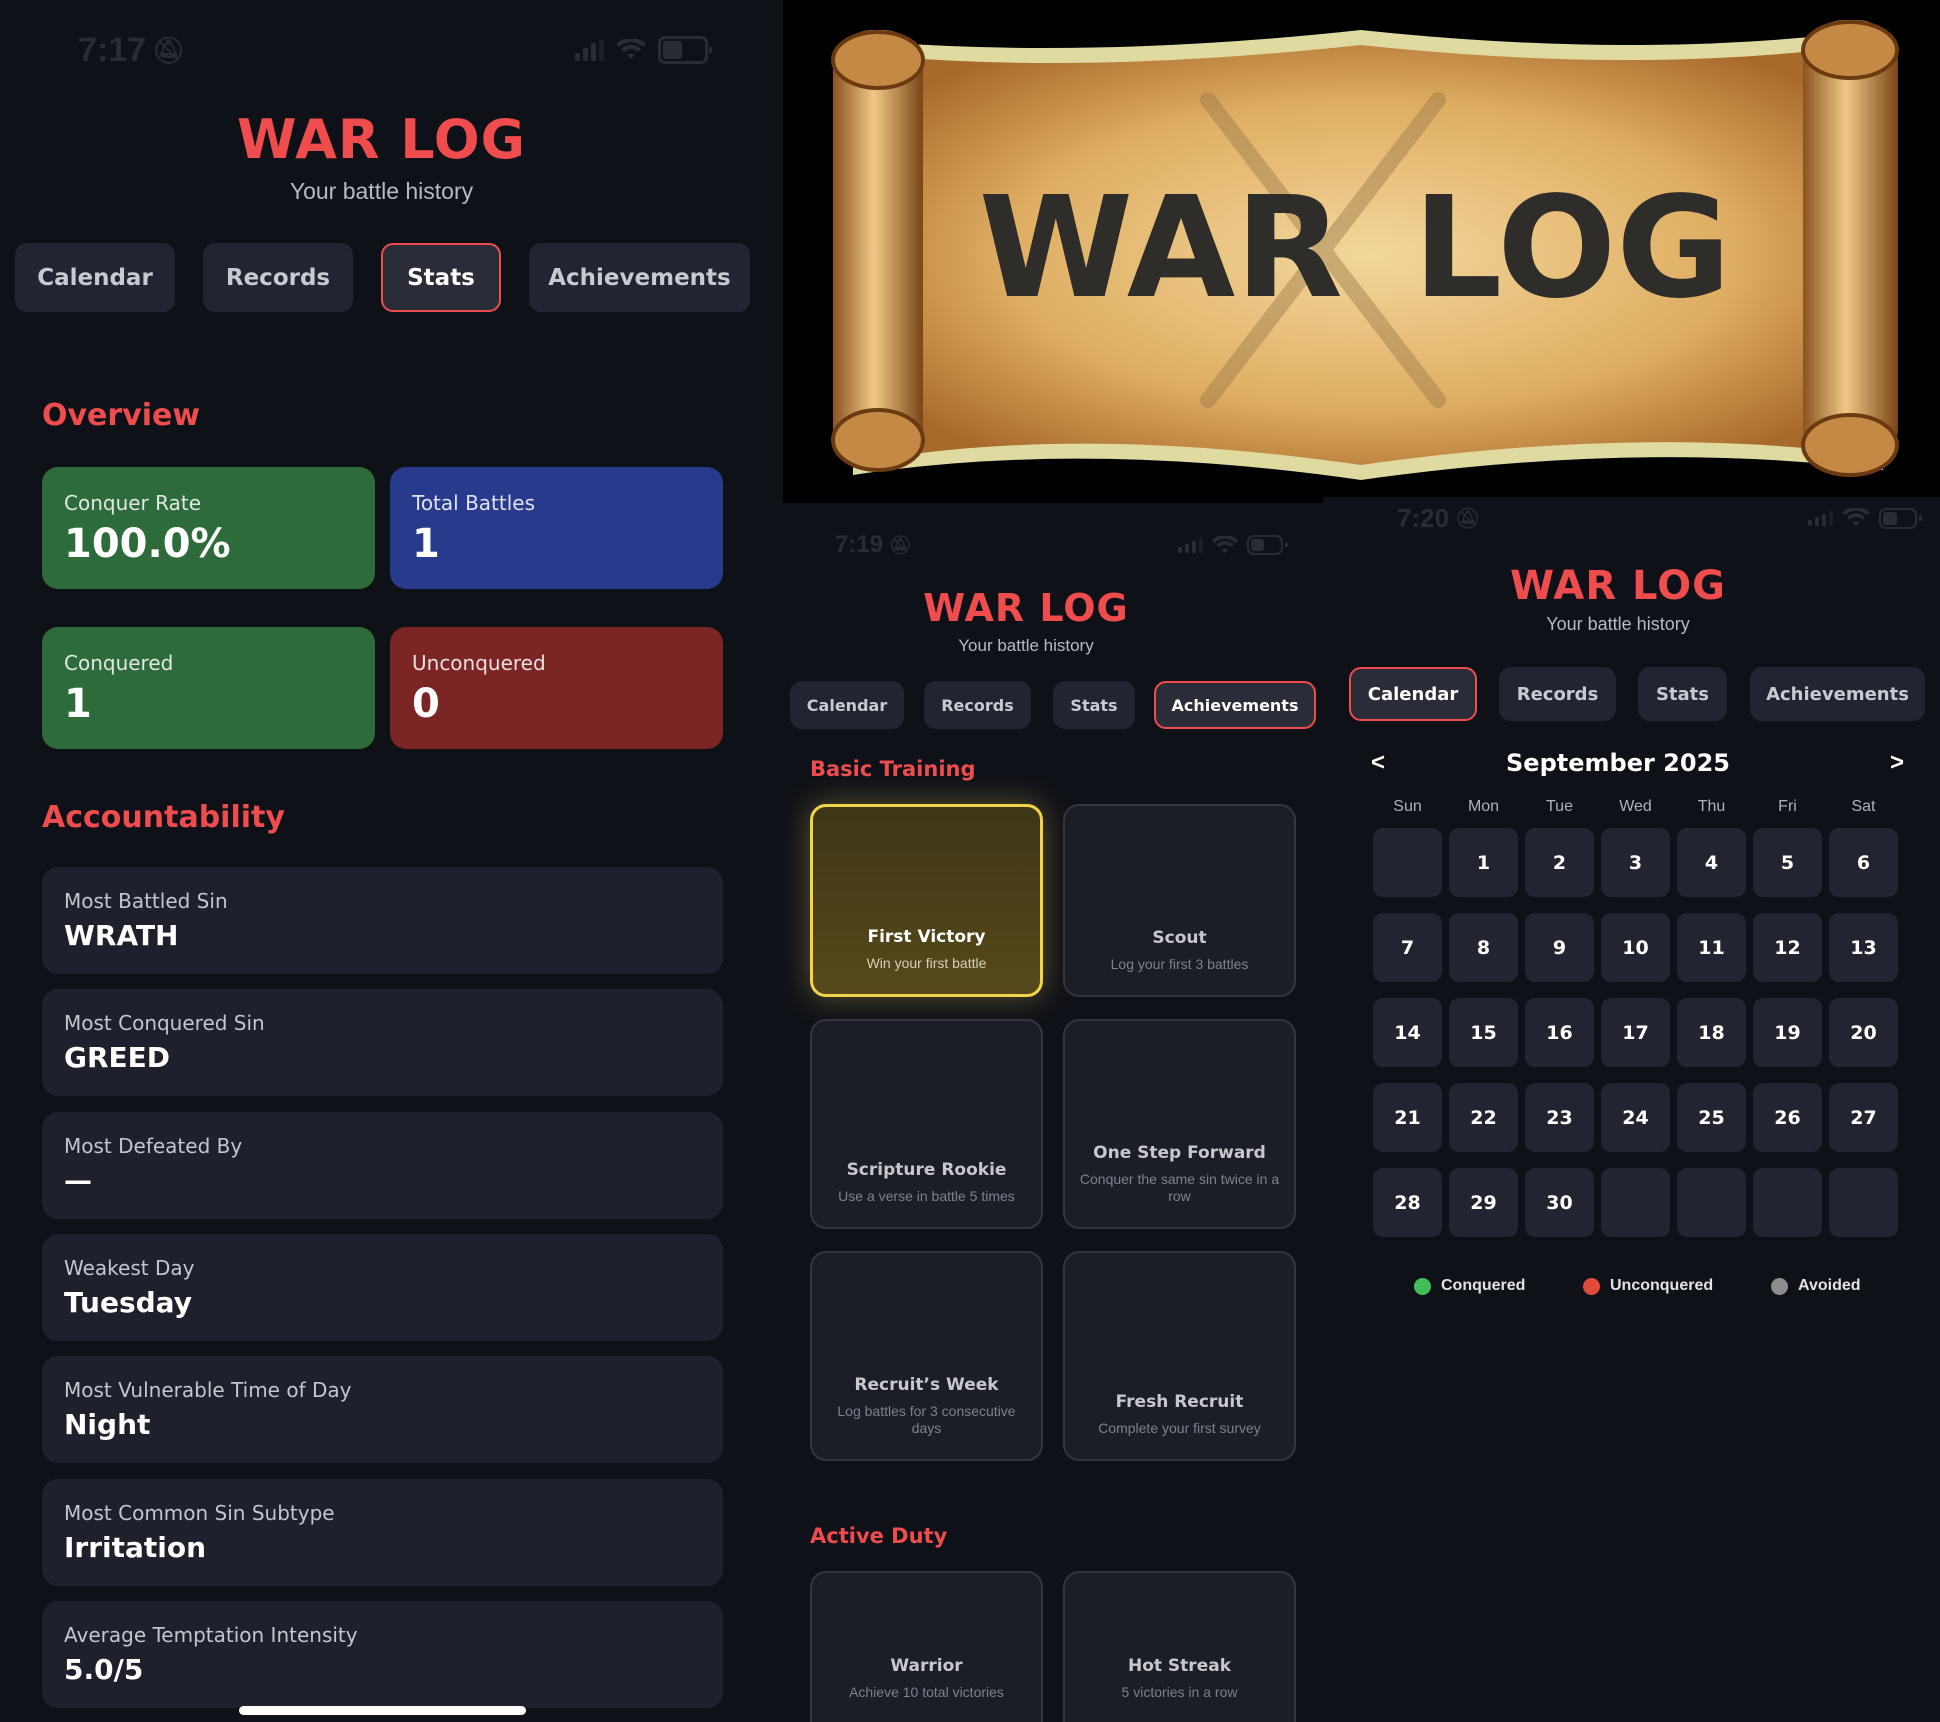  Describe the element at coordinates (1635, 947) in the screenshot. I see `calendar-day: 10` at that location.